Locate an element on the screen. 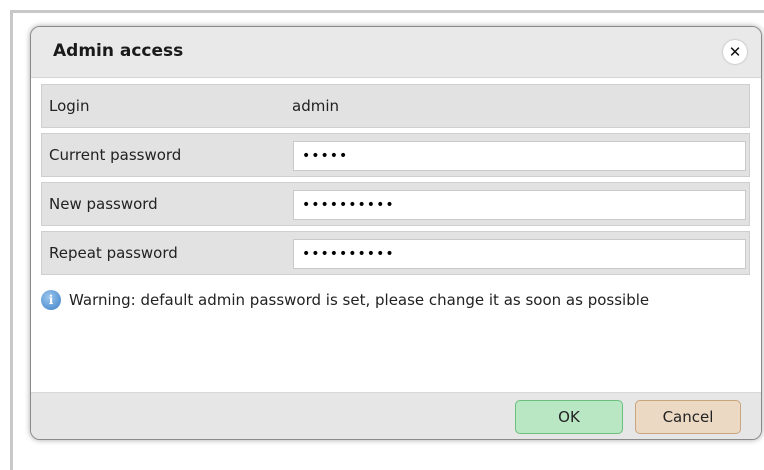 The width and height of the screenshot is (764, 470). current-password-field is located at coordinates (519, 156).